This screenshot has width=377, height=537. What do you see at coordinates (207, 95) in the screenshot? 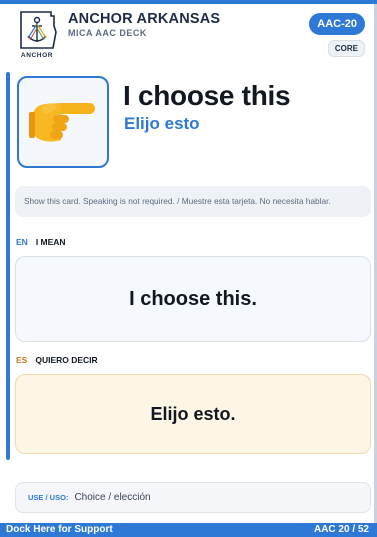
I see `phrase-title: I choose this` at bounding box center [207, 95].